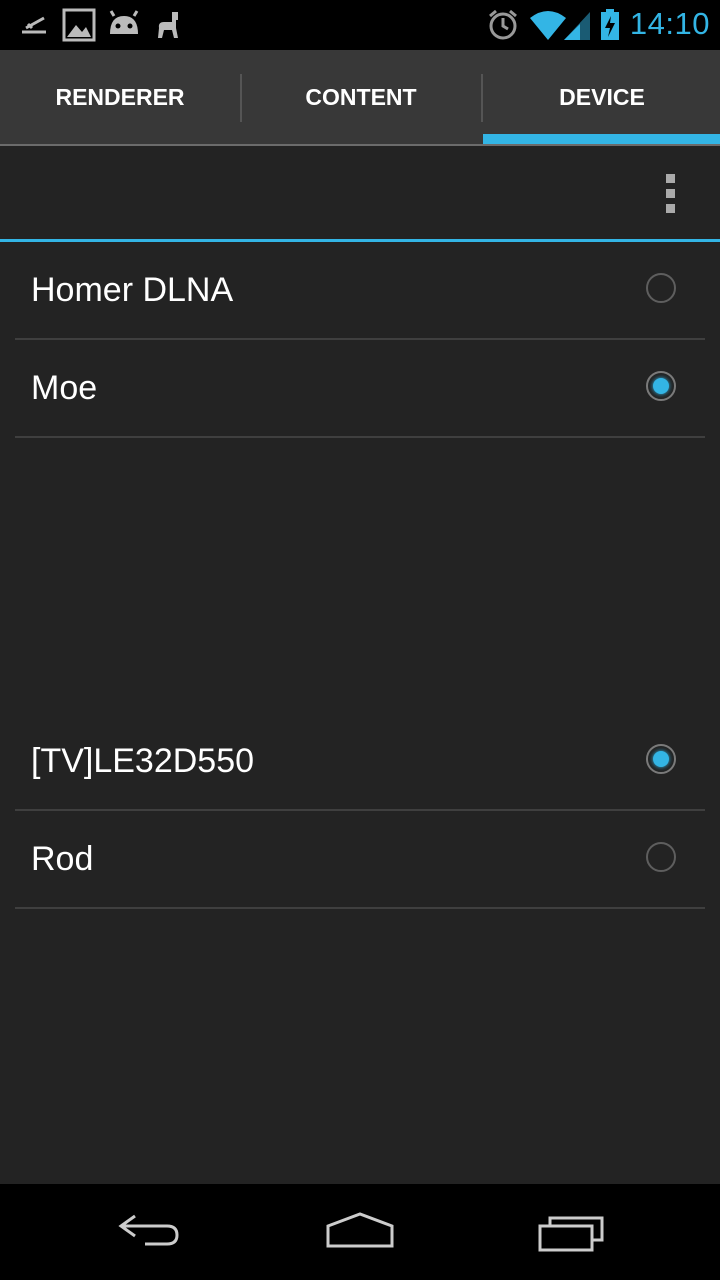 The width and height of the screenshot is (720, 1280). Describe the element at coordinates (360, 194) in the screenshot. I see `action-bar` at that location.